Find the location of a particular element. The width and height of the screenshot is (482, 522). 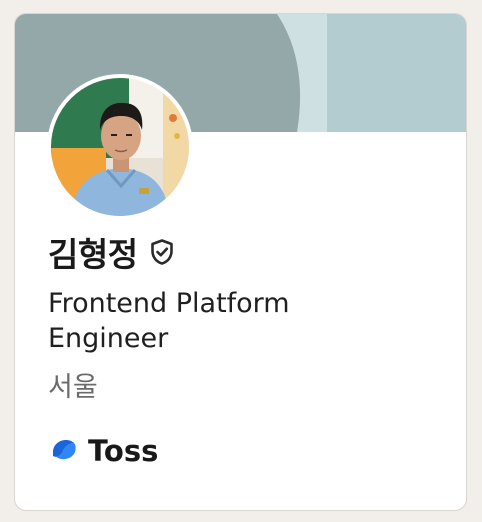

shield-check-icon is located at coordinates (162, 252).